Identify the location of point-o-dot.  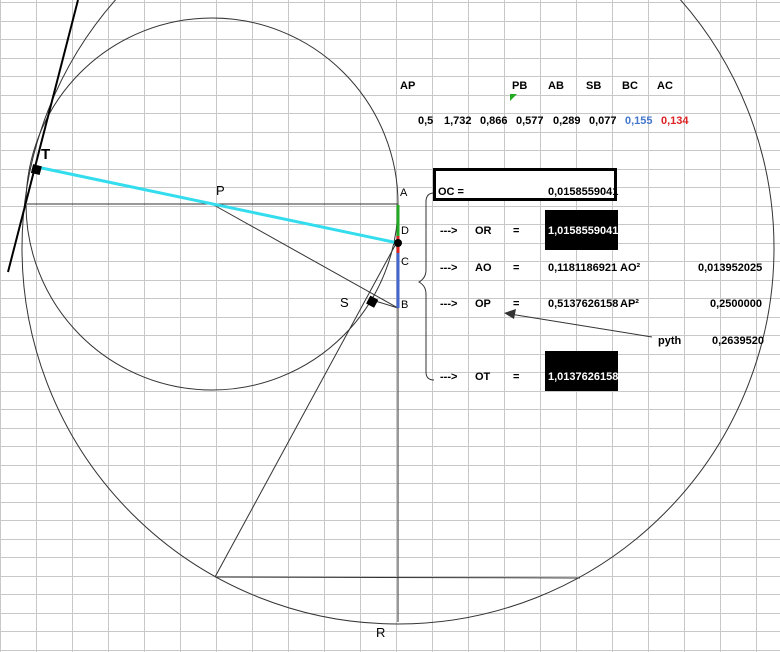
(398, 243).